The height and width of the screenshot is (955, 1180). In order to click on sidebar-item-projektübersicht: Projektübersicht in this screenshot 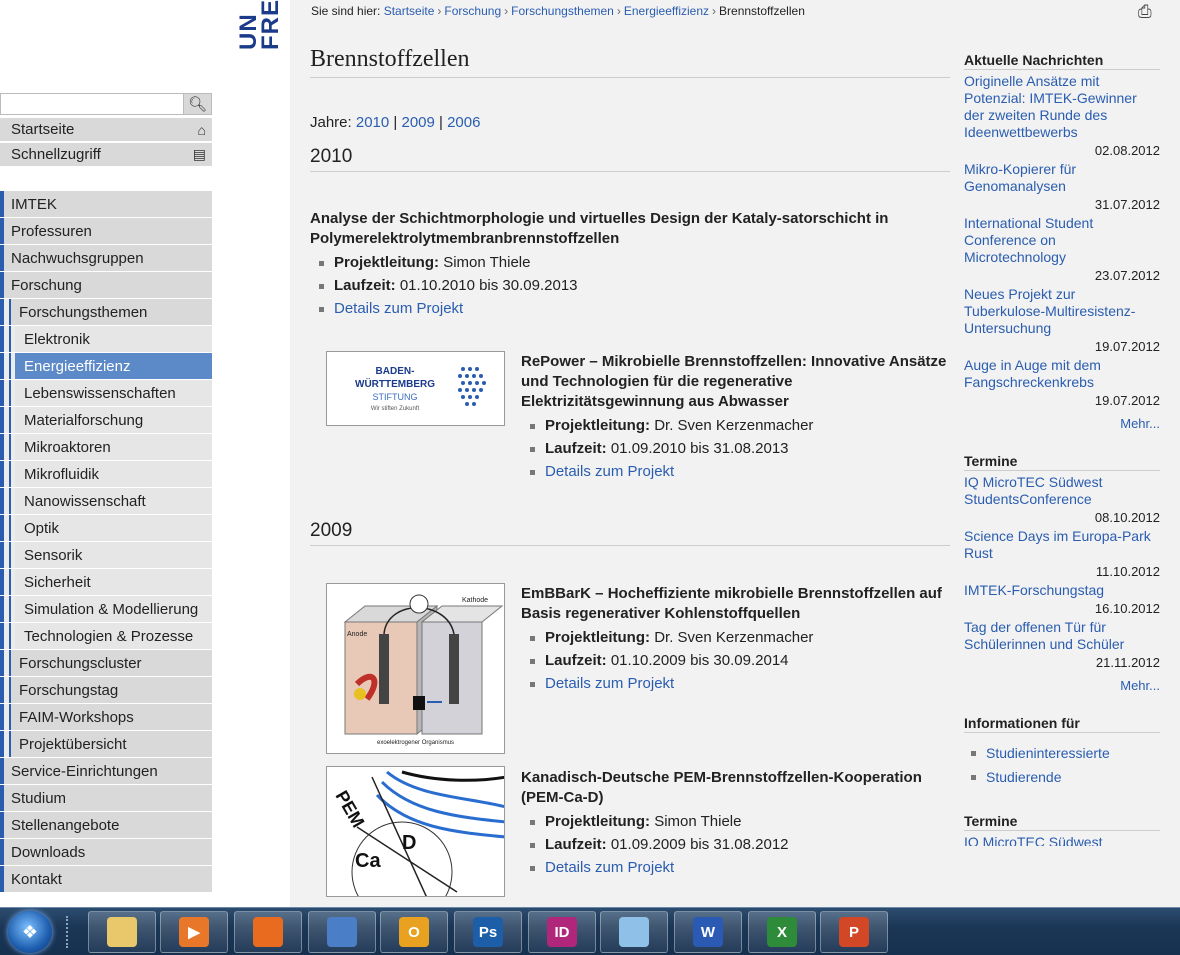, I will do `click(106, 744)`.